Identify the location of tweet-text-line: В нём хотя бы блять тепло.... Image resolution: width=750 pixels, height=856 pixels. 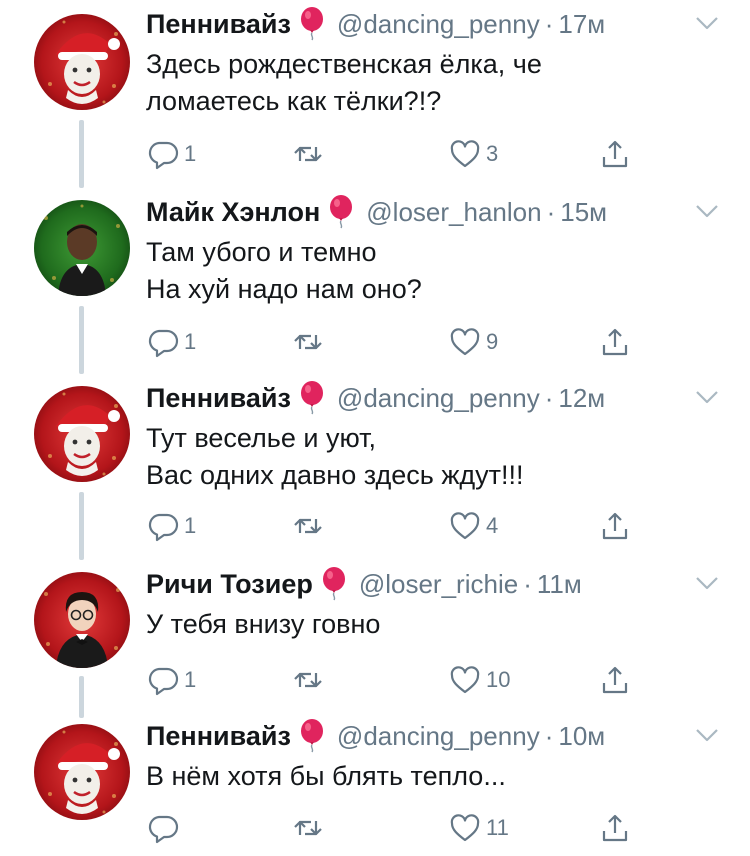
(326, 776).